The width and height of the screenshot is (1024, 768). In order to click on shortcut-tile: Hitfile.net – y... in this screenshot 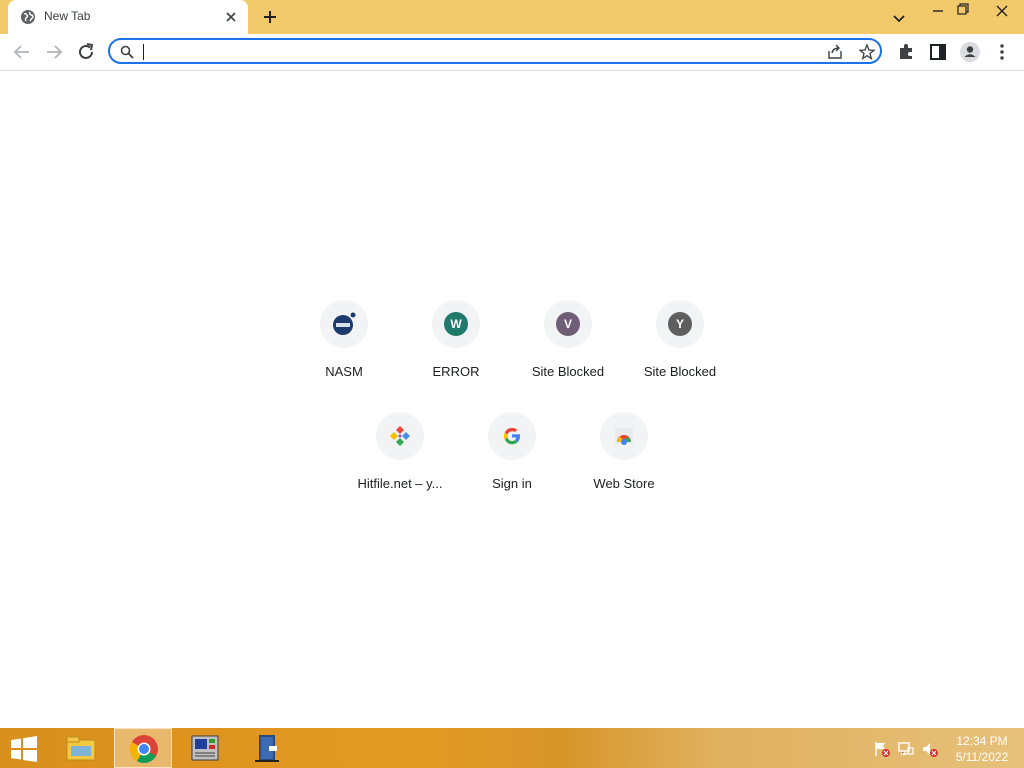, I will do `click(400, 468)`.